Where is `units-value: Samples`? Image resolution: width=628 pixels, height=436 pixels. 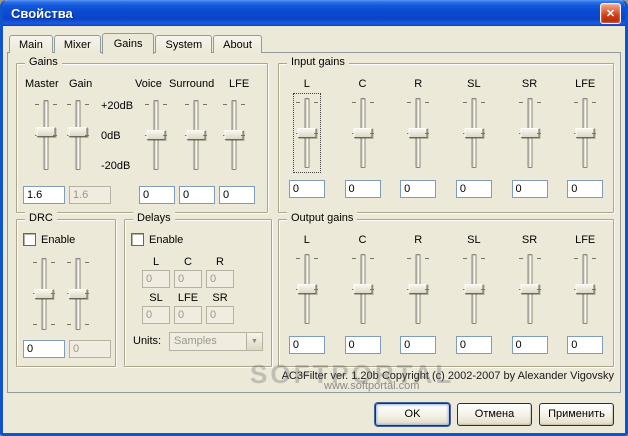
units-value: Samples is located at coordinates (195, 341).